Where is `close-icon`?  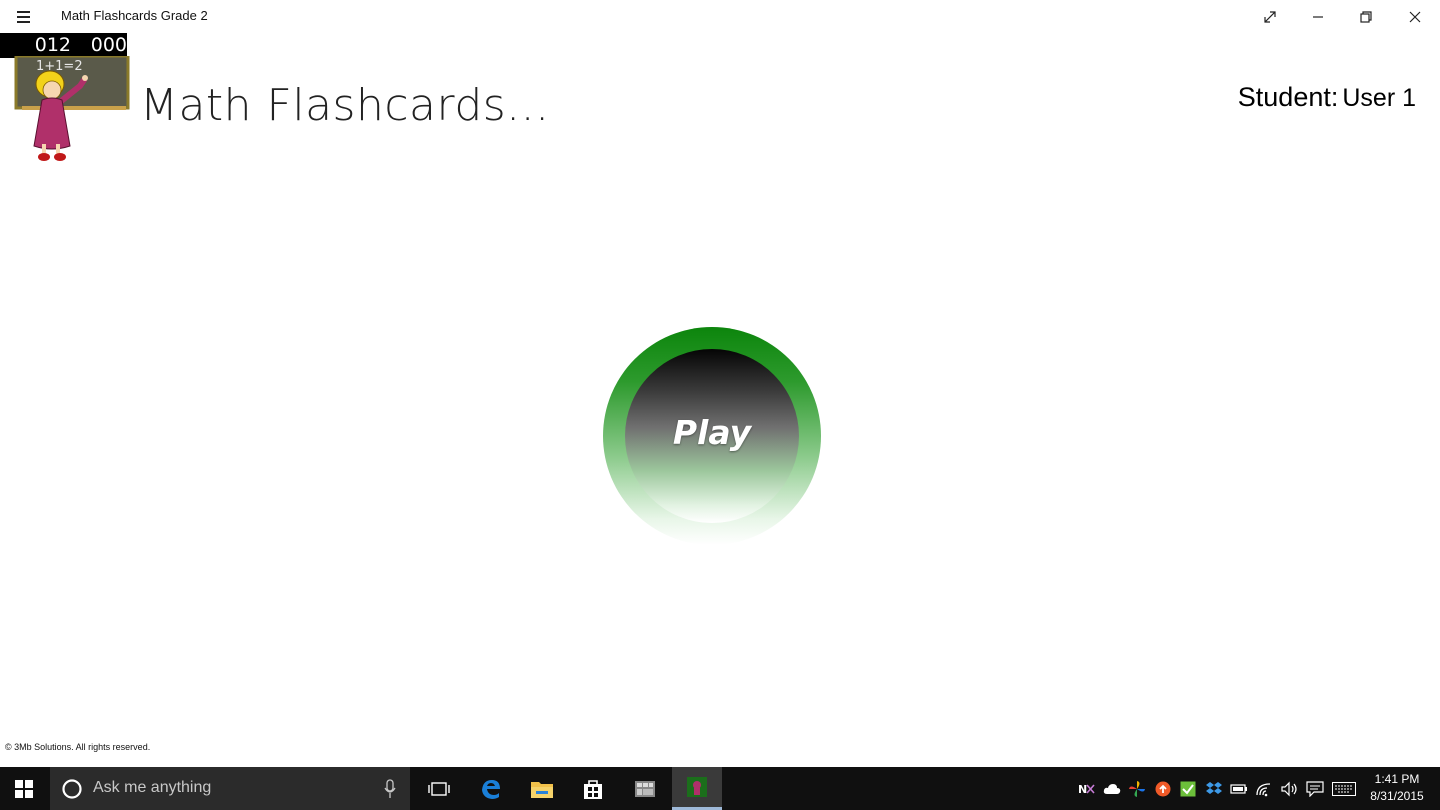 close-icon is located at coordinates (1415, 16).